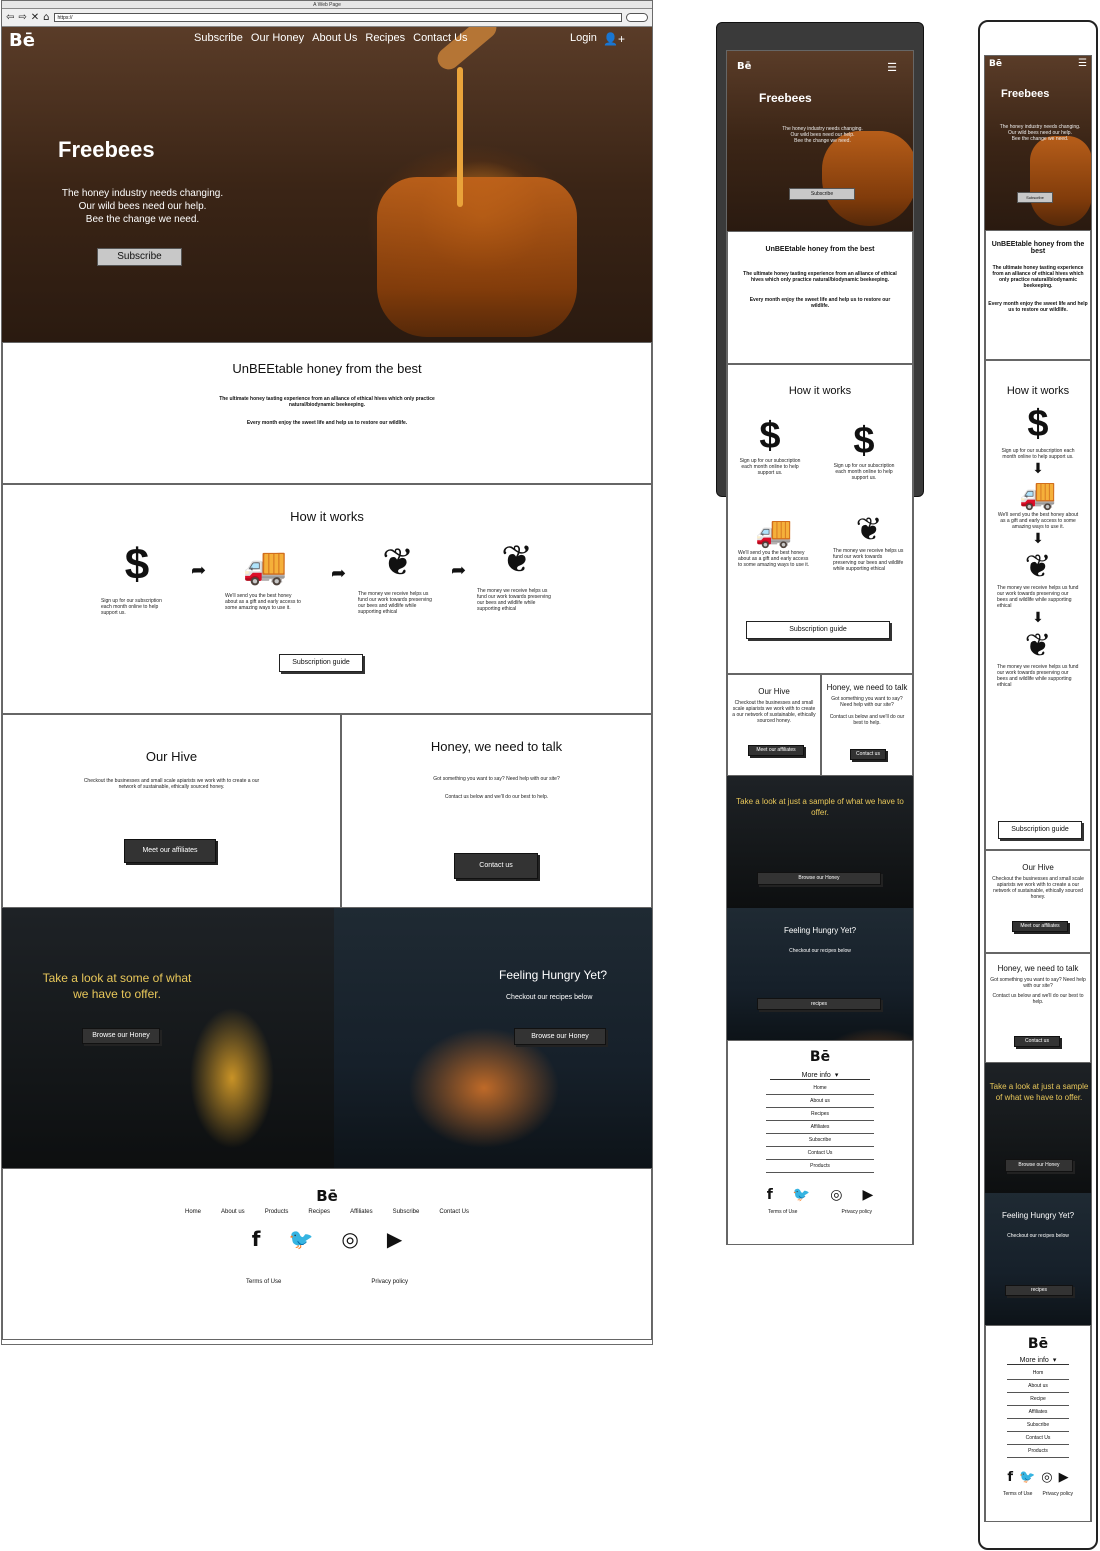  Describe the element at coordinates (820, 1088) in the screenshot. I see `footer-menu-item: Home` at that location.